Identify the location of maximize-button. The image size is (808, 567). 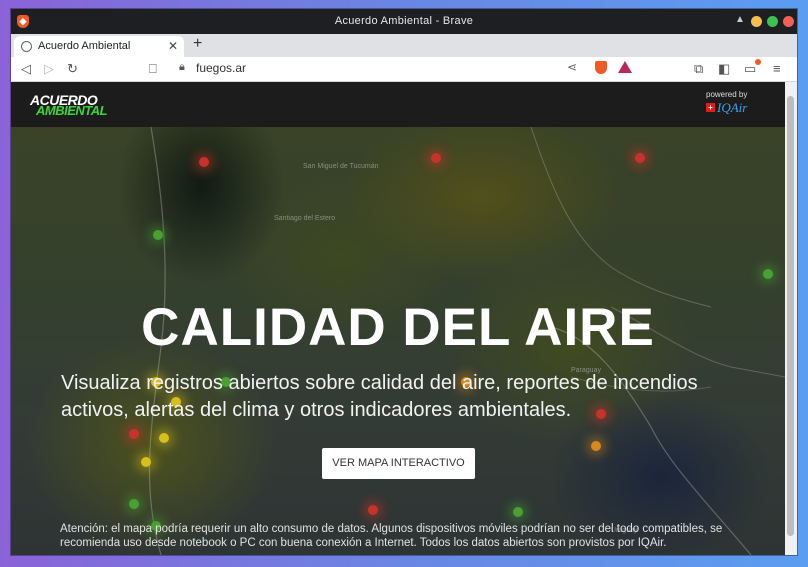
(772, 21).